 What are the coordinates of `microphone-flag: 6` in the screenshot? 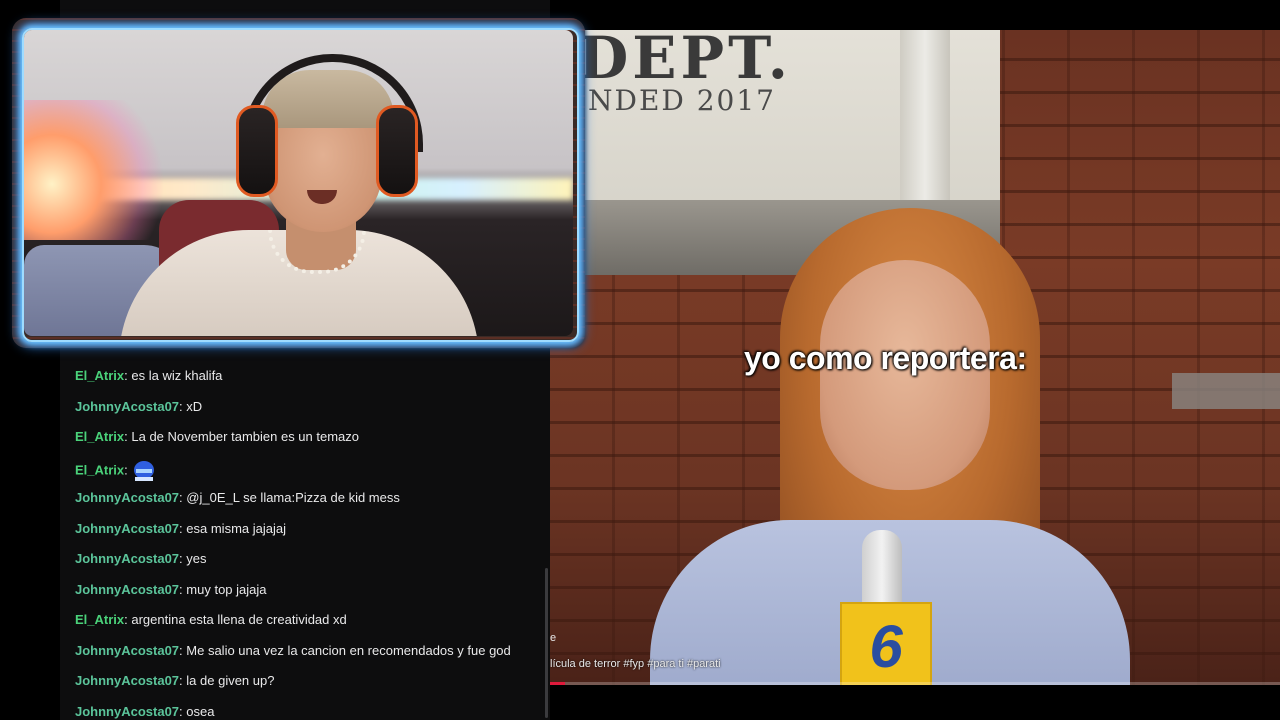 It's located at (886, 643).